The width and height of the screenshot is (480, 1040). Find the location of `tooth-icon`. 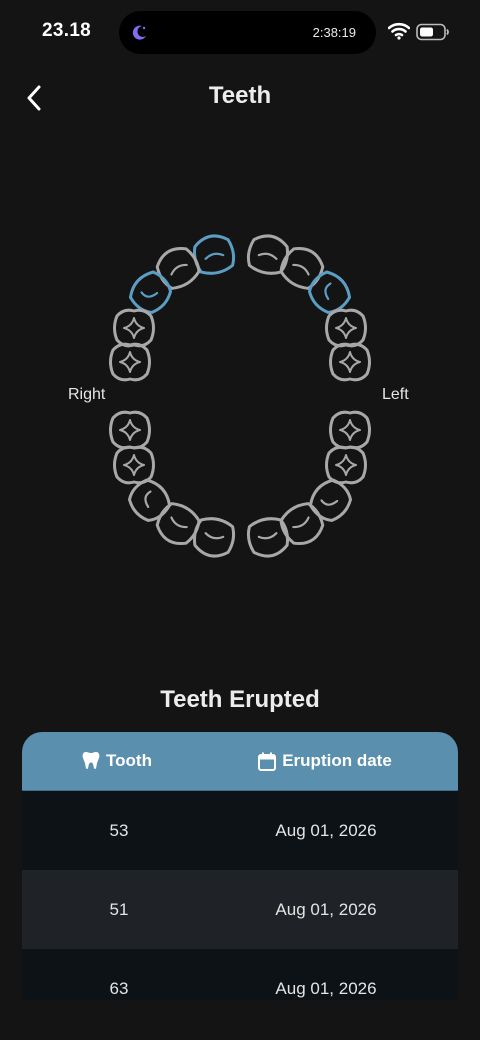

tooth-icon is located at coordinates (91, 760).